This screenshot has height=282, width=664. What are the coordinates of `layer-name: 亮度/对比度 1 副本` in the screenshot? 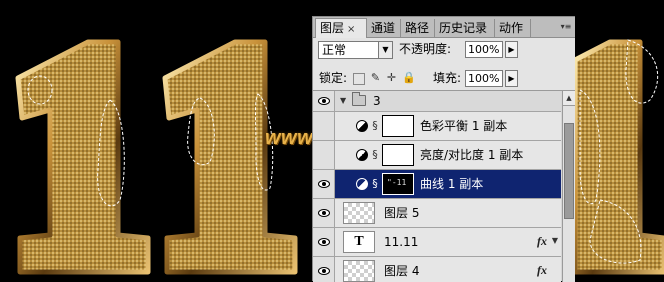 It's located at (472, 155).